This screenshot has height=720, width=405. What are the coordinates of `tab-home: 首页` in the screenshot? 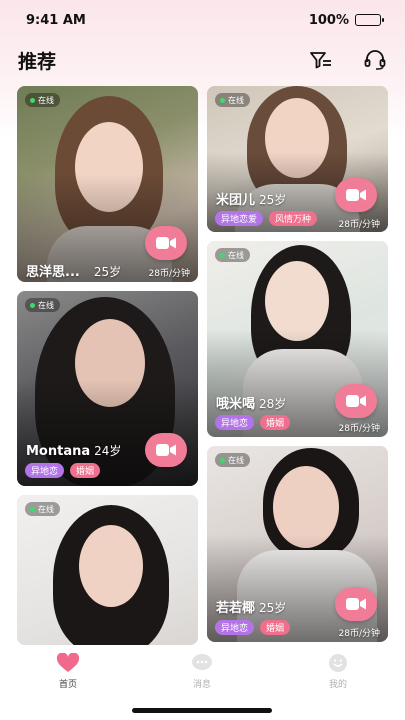 It's located at (68, 671).